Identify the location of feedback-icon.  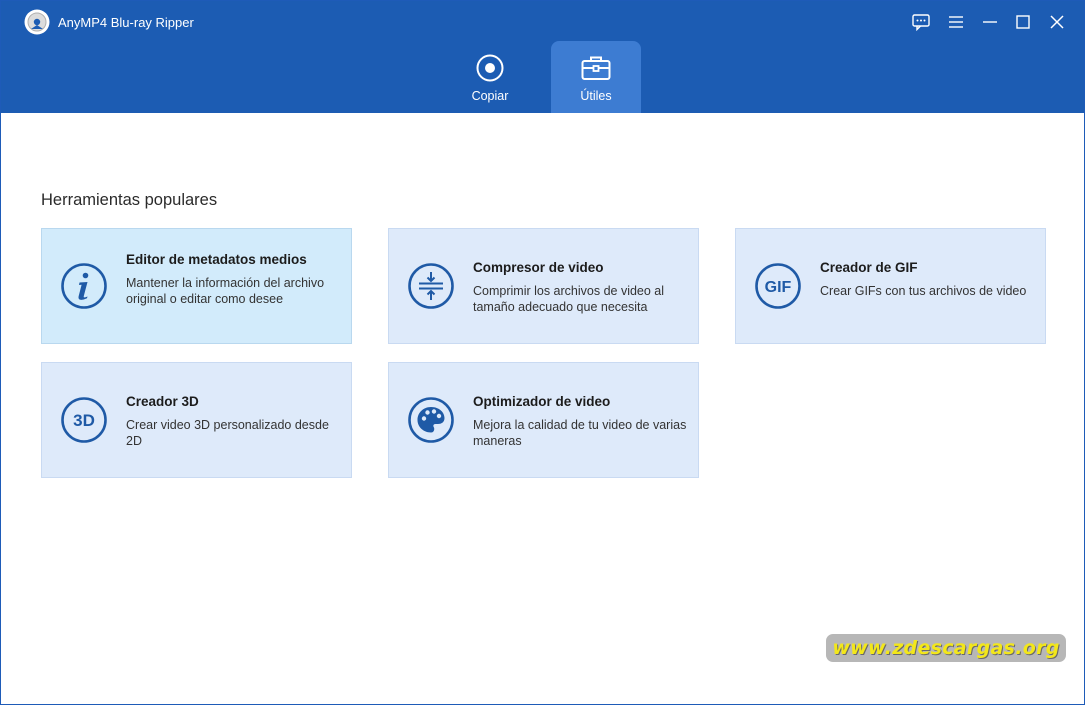
(921, 22).